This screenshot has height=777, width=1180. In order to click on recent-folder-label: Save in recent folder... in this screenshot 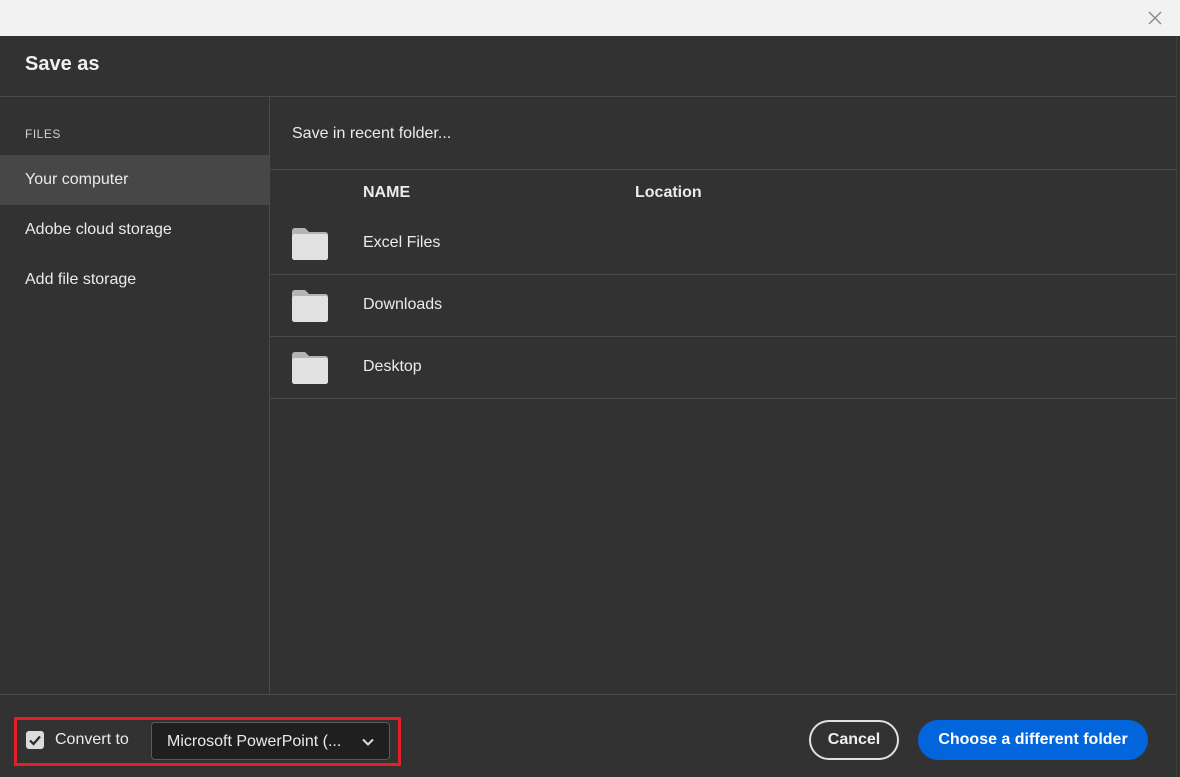, I will do `click(372, 133)`.